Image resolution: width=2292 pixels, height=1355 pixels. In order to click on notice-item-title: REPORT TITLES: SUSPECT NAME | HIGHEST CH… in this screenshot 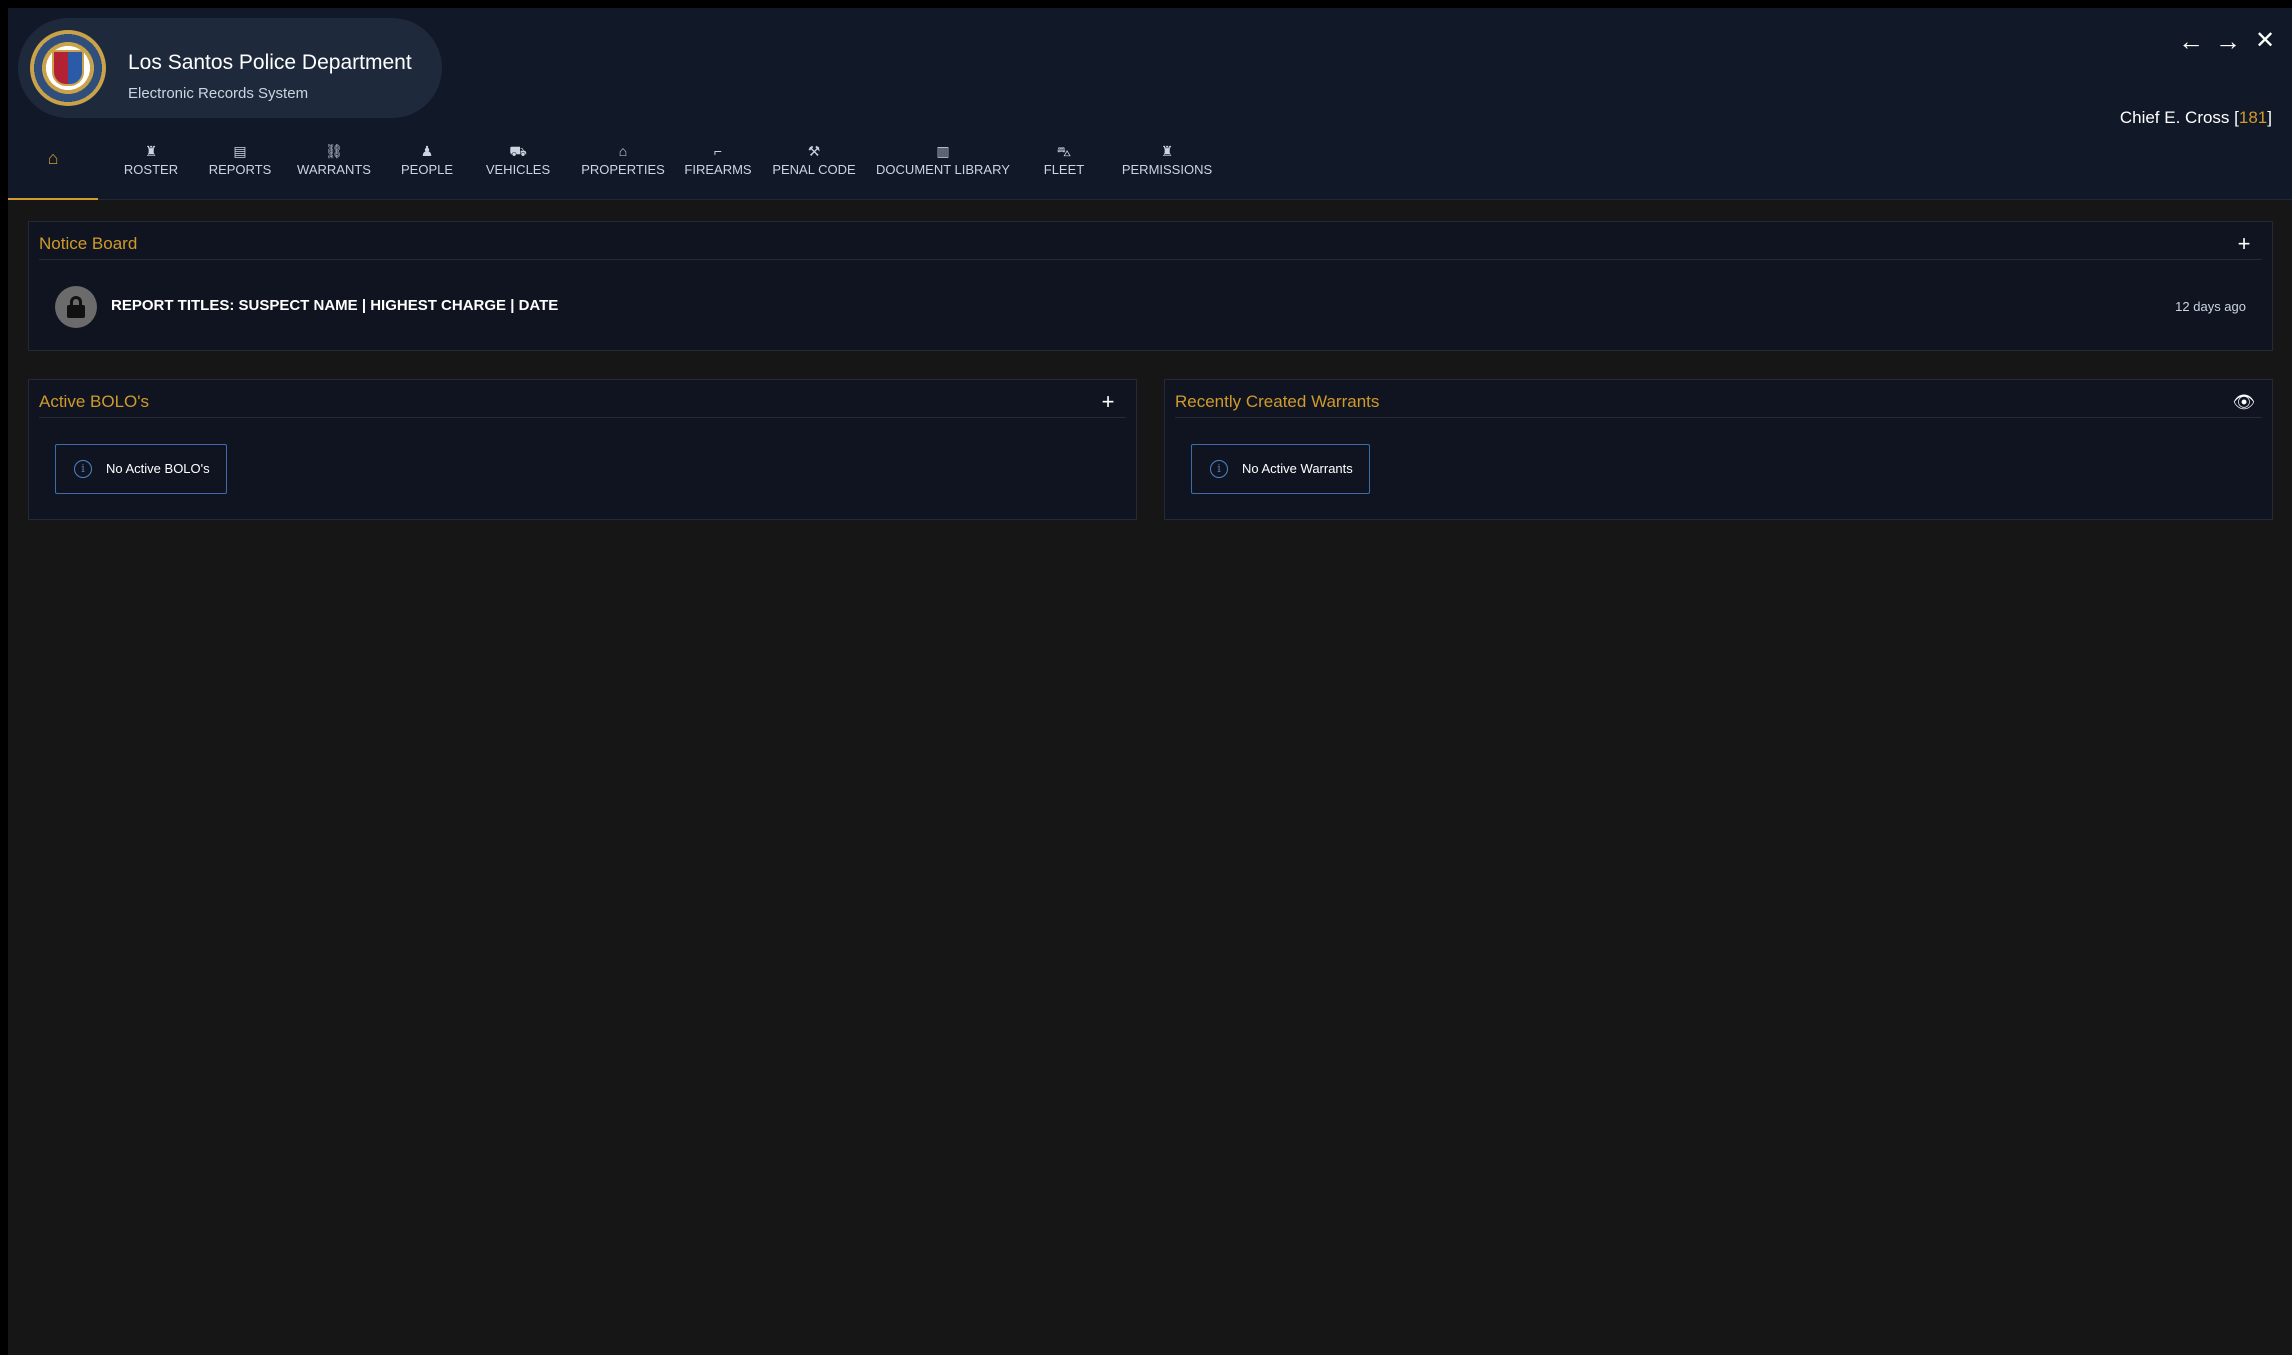, I will do `click(334, 305)`.